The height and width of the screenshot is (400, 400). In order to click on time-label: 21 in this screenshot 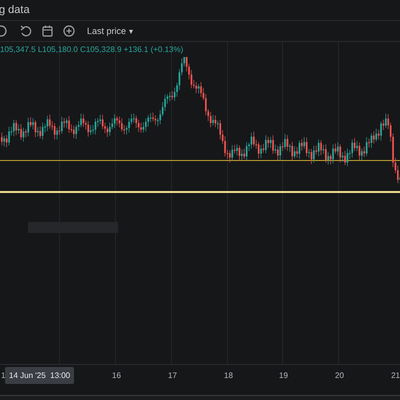, I will do `click(395, 375)`.